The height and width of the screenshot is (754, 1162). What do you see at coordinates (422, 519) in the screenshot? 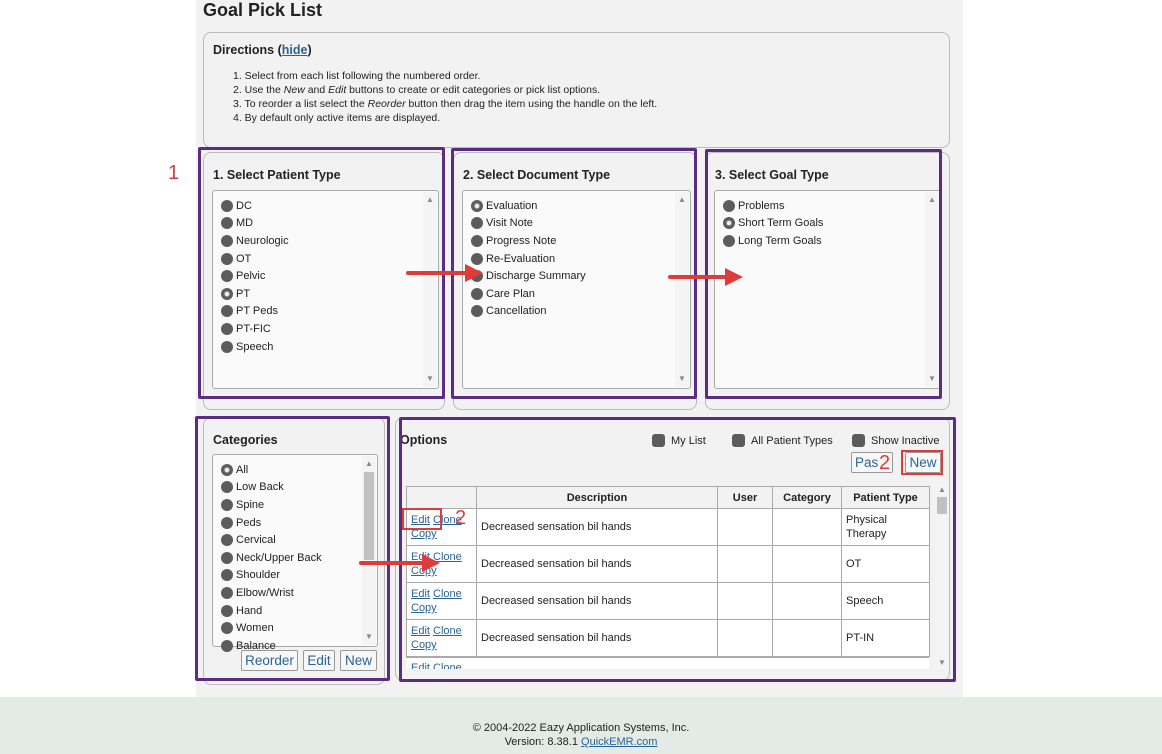
I see `annotation-edit-box` at bounding box center [422, 519].